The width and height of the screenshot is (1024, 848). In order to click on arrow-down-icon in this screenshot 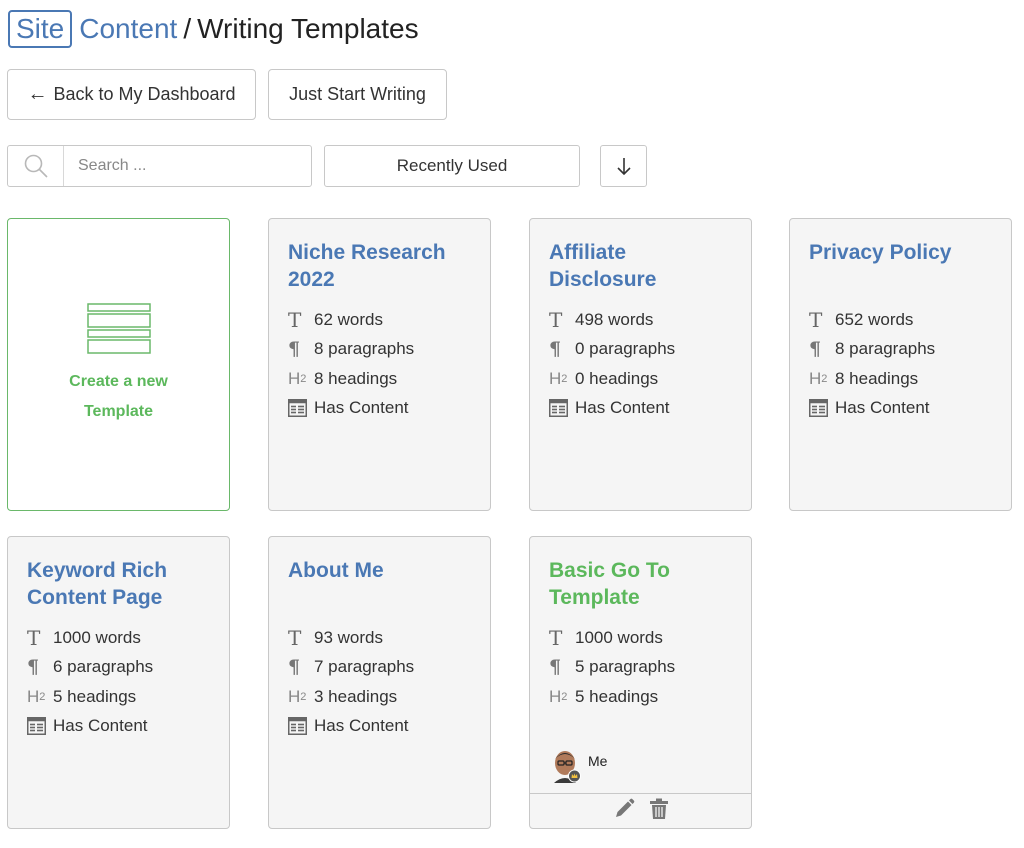, I will do `click(623, 167)`.